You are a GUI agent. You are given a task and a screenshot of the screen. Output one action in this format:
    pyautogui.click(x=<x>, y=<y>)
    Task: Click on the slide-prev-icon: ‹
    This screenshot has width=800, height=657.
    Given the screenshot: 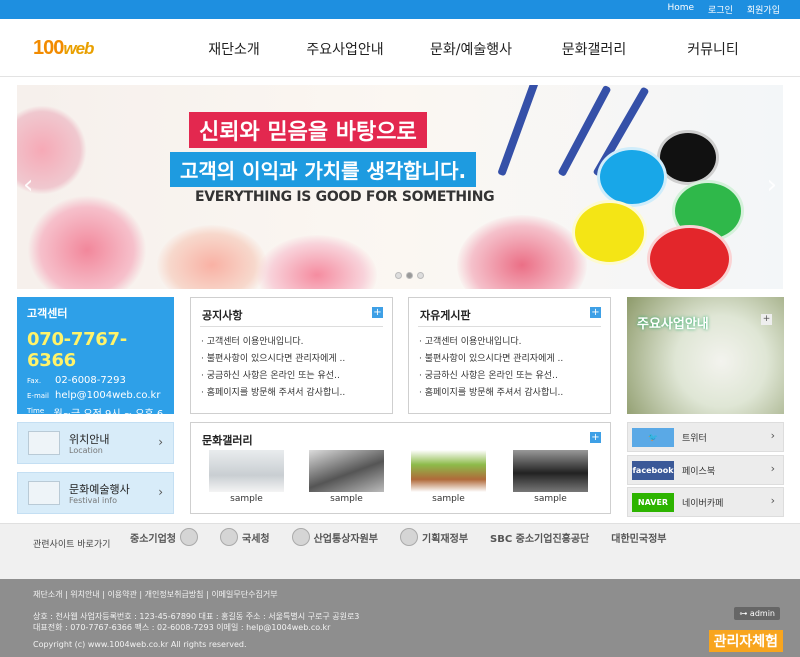 What is the action you would take?
    pyautogui.click(x=28, y=185)
    